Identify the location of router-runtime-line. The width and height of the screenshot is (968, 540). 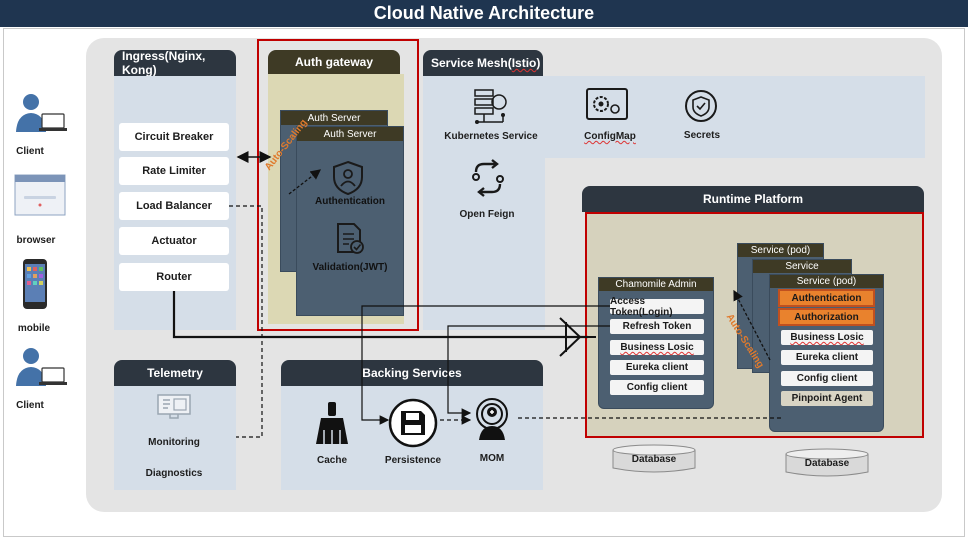
(380, 315).